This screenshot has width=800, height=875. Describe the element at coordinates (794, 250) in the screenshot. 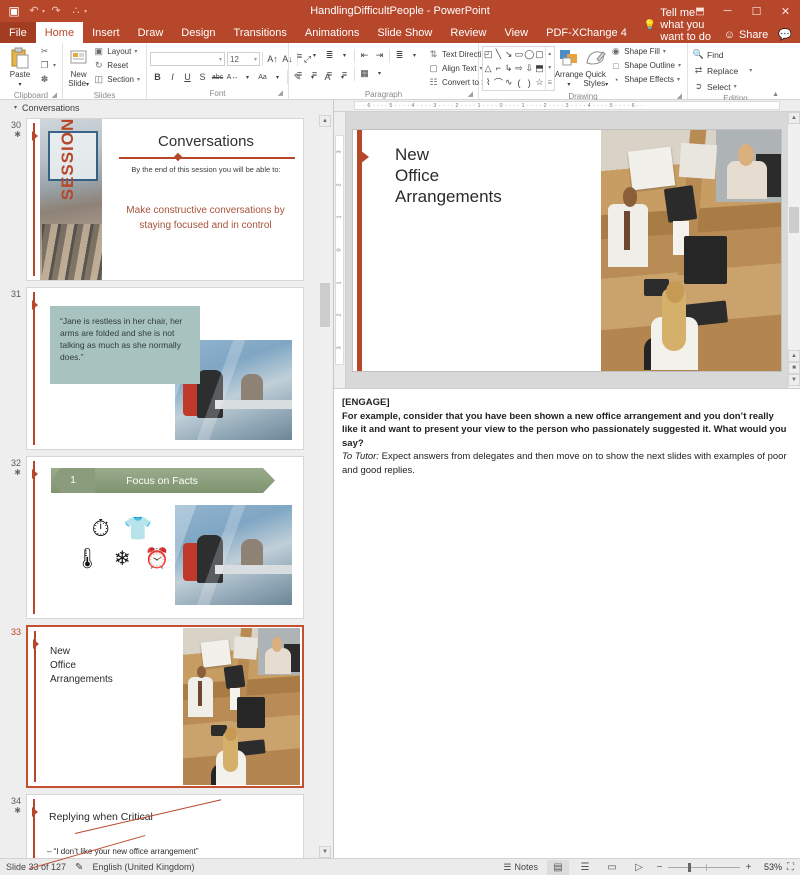

I see `slide-scrollbar: ▲ ▲ ■ ▼` at that location.